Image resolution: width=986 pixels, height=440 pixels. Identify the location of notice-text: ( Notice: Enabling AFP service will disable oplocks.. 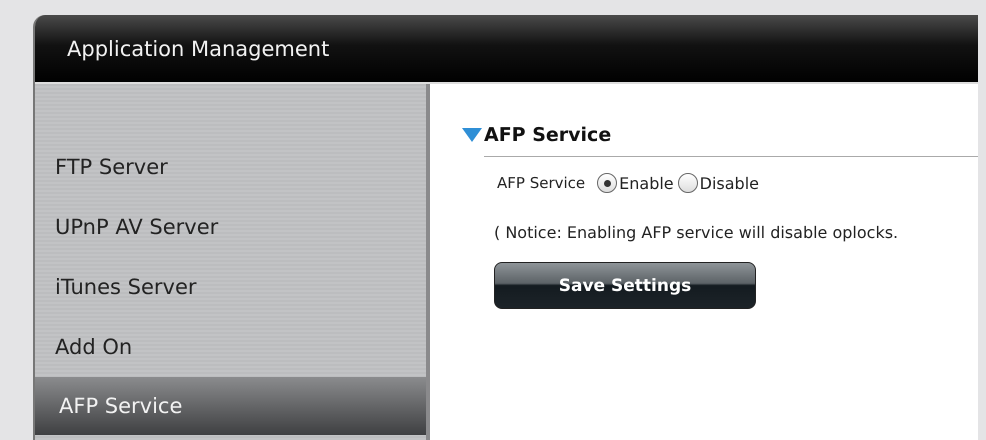
(697, 232).